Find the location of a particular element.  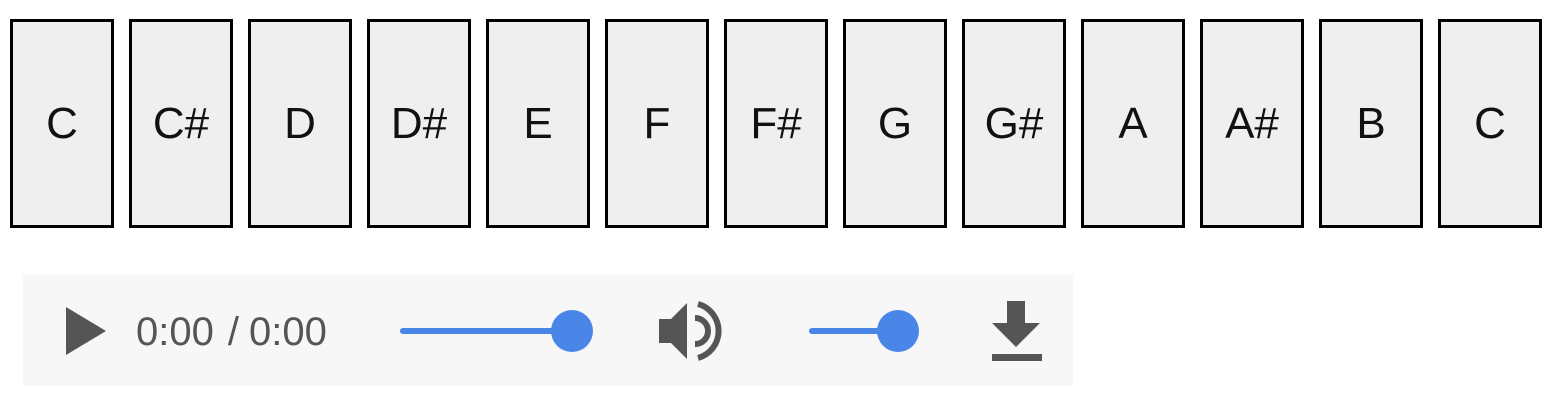

volume-icon is located at coordinates (690, 331).